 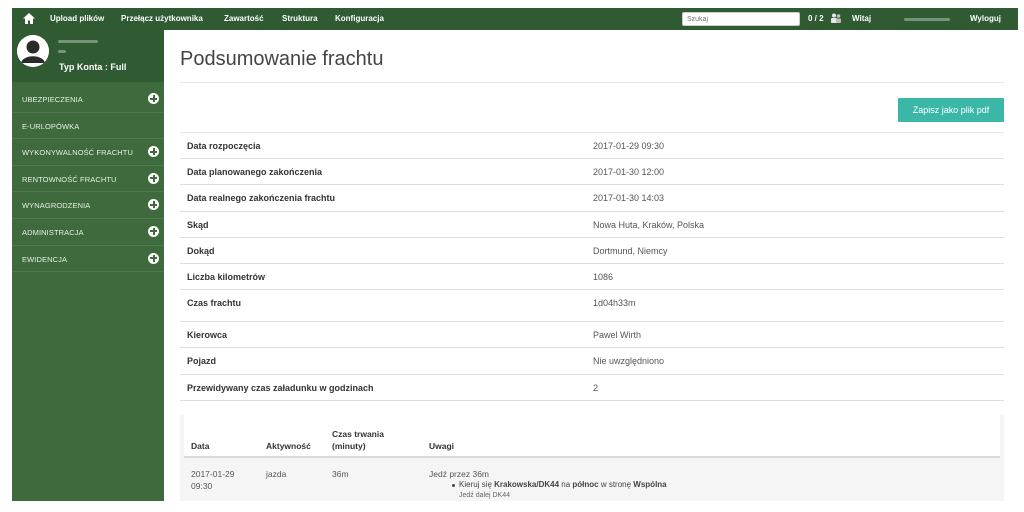 I want to click on summary-value: Nie uwzględniono, so click(x=629, y=361).